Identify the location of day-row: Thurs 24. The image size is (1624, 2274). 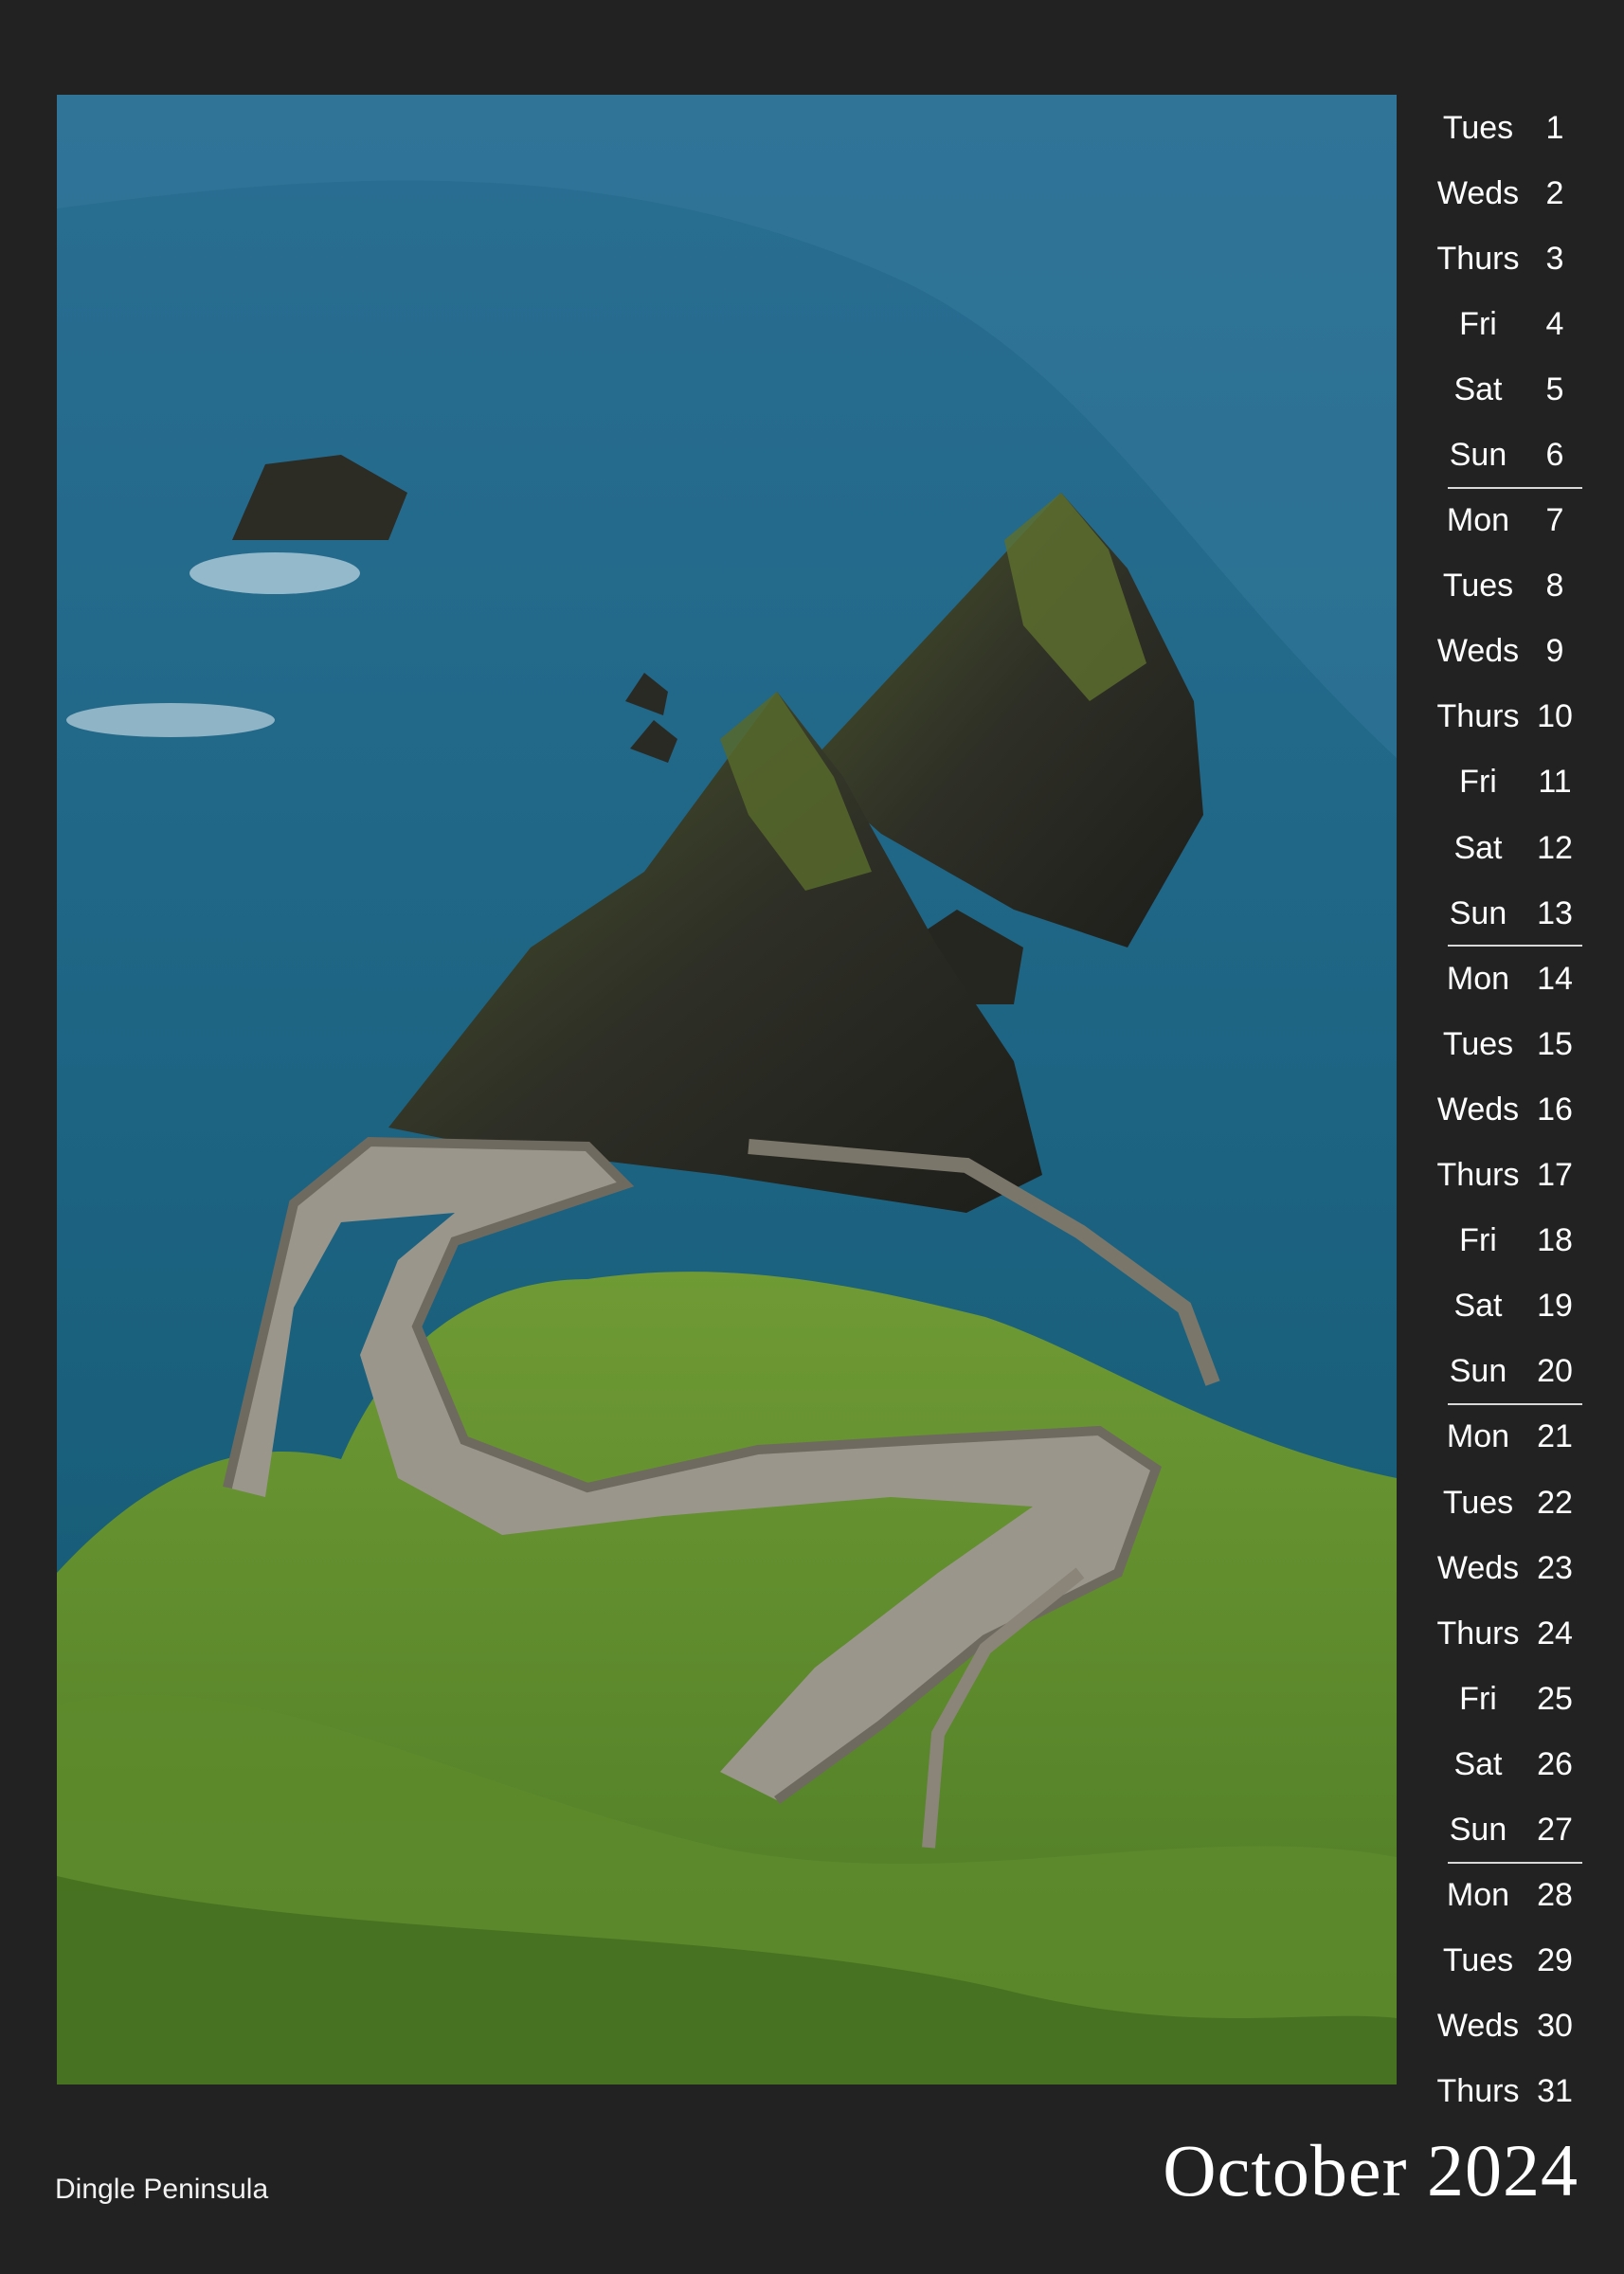
(1501, 1633).